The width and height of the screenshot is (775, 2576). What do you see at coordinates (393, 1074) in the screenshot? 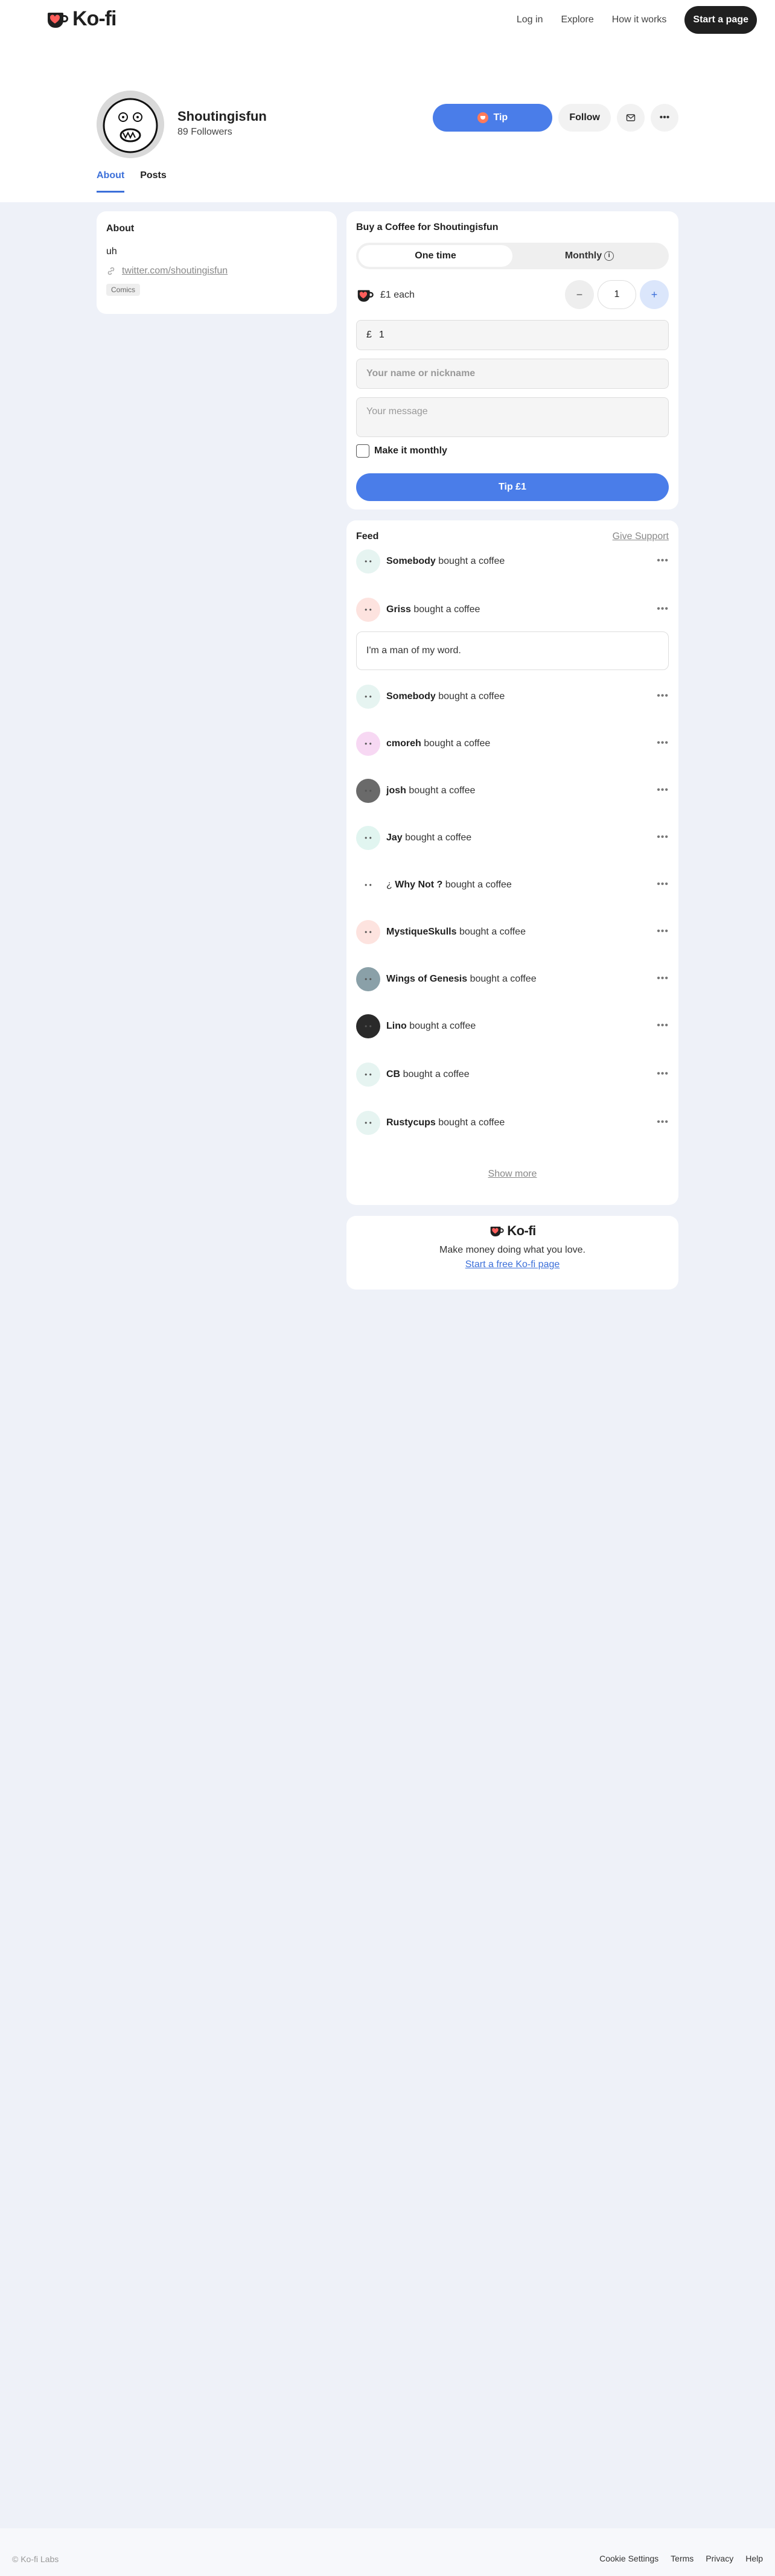
I see `supporter-name: CB` at bounding box center [393, 1074].